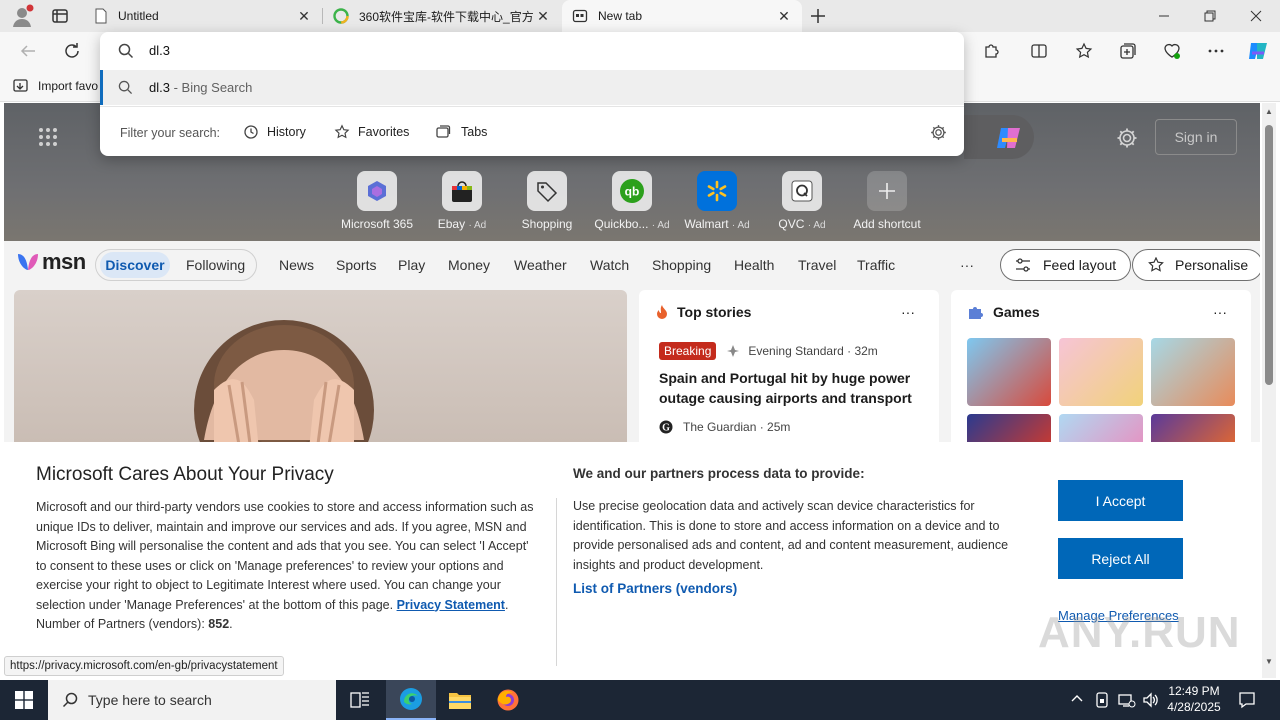  What do you see at coordinates (1084, 51) in the screenshot?
I see `favorites-star-icon` at bounding box center [1084, 51].